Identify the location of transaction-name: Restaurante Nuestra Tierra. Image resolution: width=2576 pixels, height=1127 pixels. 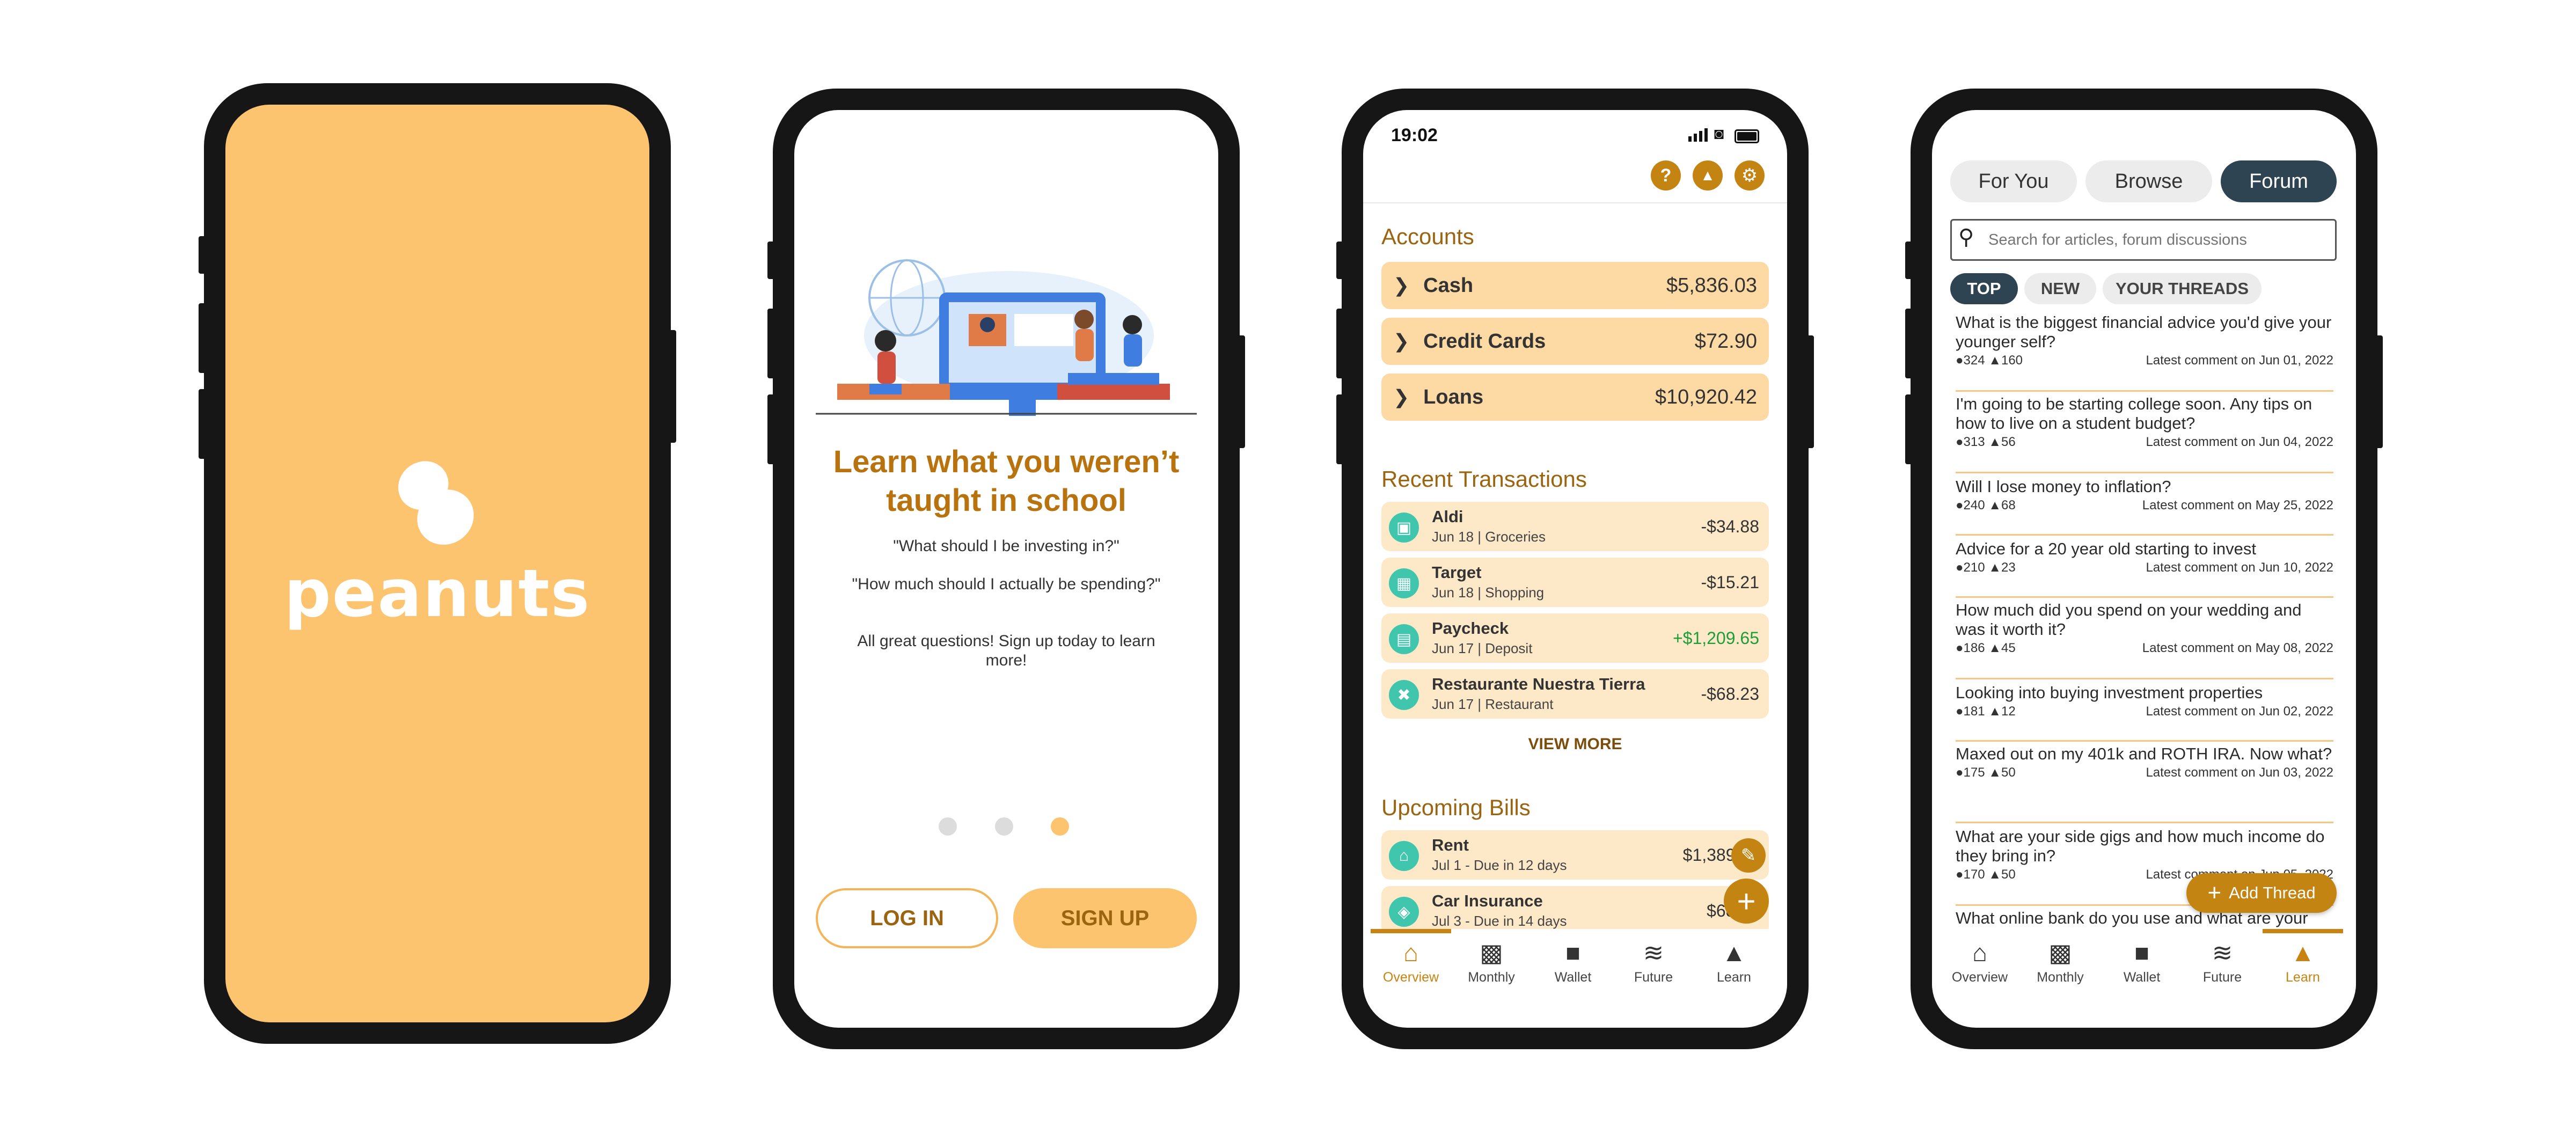
(1538, 684).